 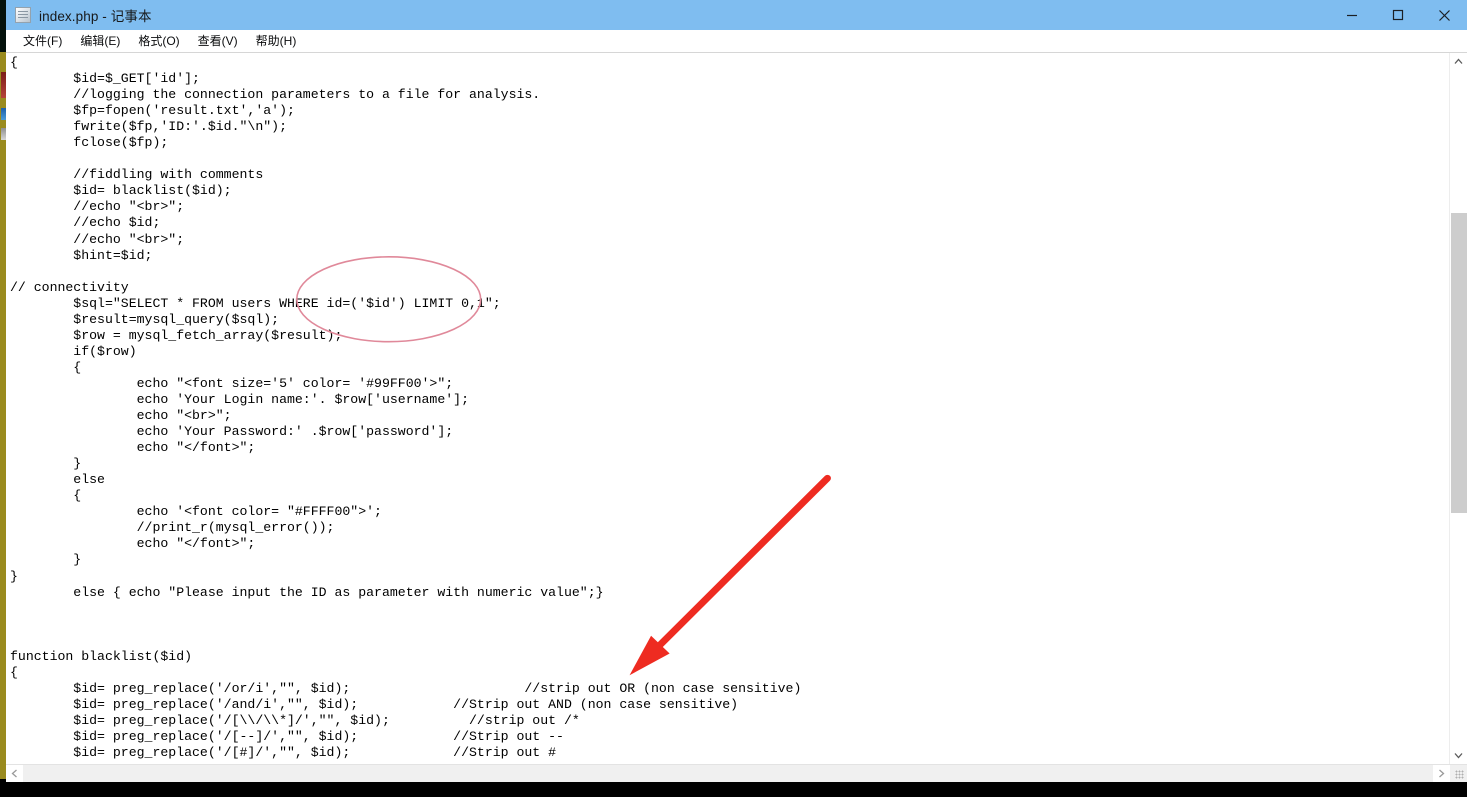 What do you see at coordinates (1458, 755) in the screenshot?
I see `scroll-down-icon` at bounding box center [1458, 755].